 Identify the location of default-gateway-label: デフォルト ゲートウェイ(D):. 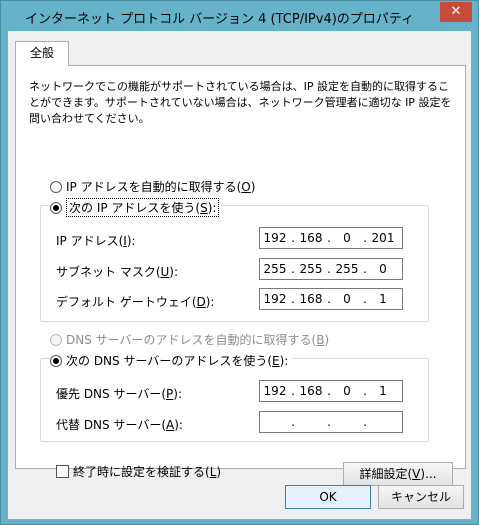
(135, 302).